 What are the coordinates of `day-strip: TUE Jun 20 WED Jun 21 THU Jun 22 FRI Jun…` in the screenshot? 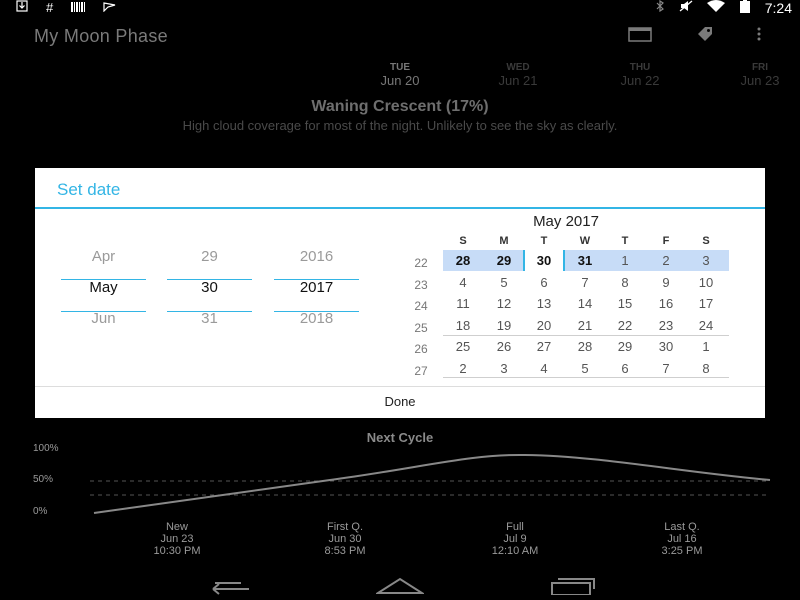 It's located at (580, 77).